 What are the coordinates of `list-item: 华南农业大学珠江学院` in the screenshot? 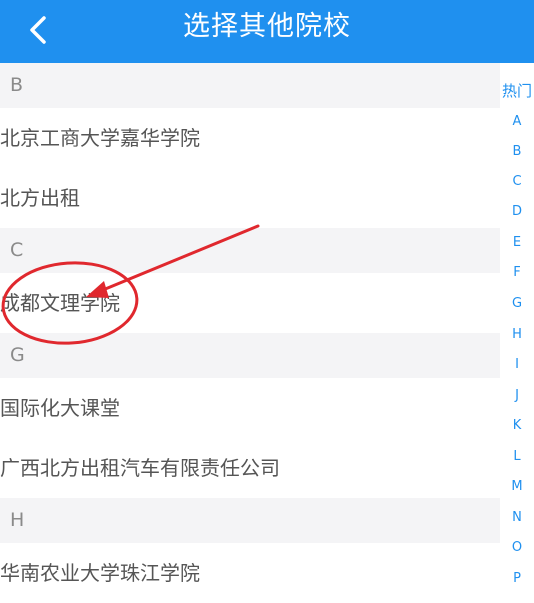 It's located at (250, 573).